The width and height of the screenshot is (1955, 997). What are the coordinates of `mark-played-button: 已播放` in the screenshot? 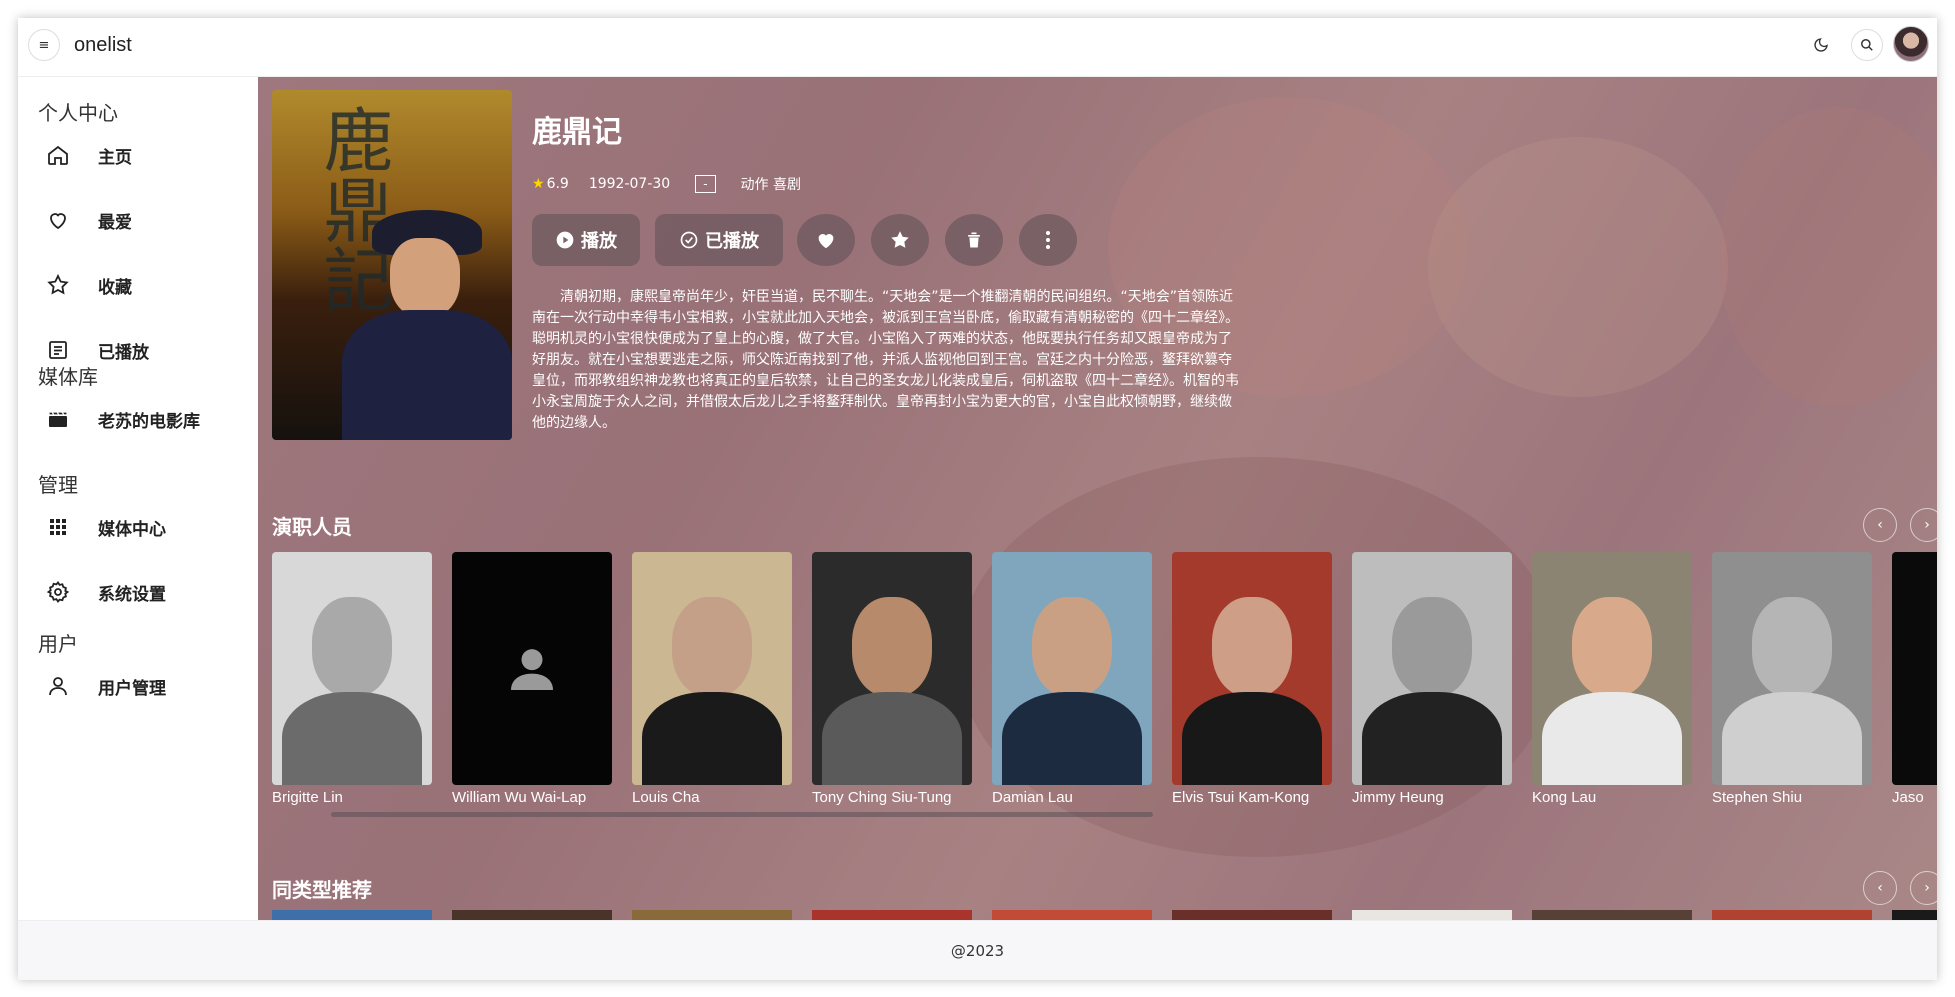 It's located at (719, 240).